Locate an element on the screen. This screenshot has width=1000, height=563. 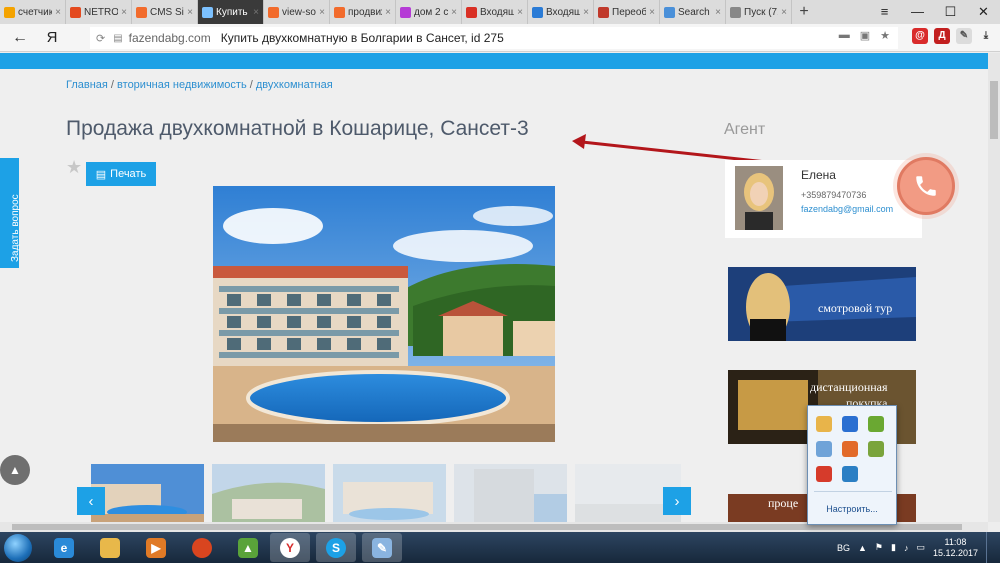
tab-6: продвиж× is located at coordinates (363, 12).